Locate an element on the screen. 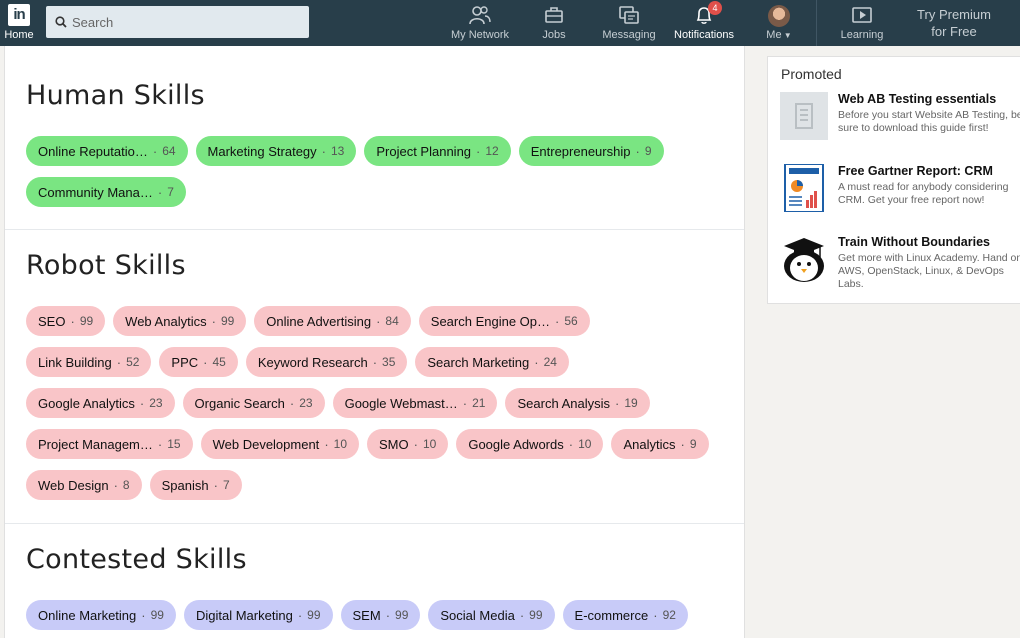  network-icon is located at coordinates (480, 15).